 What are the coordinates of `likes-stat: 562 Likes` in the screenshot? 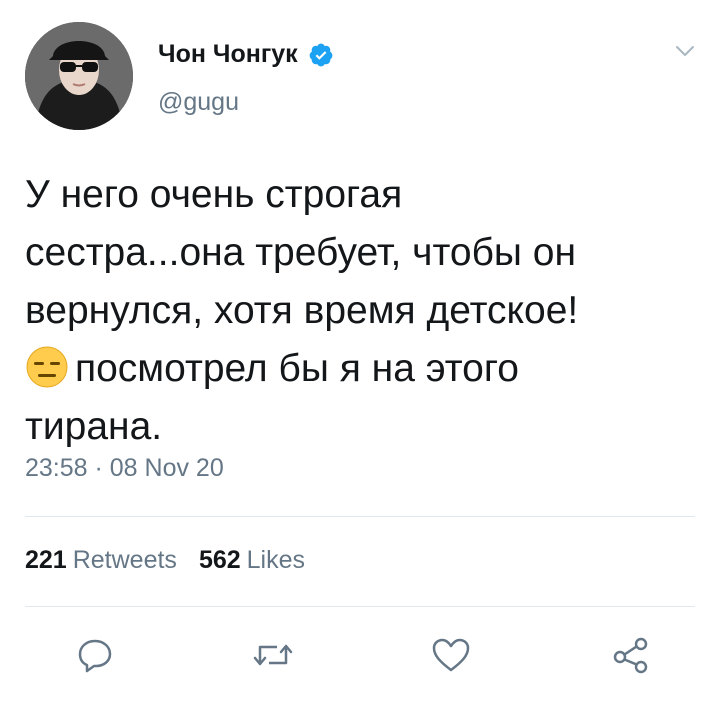 It's located at (252, 560).